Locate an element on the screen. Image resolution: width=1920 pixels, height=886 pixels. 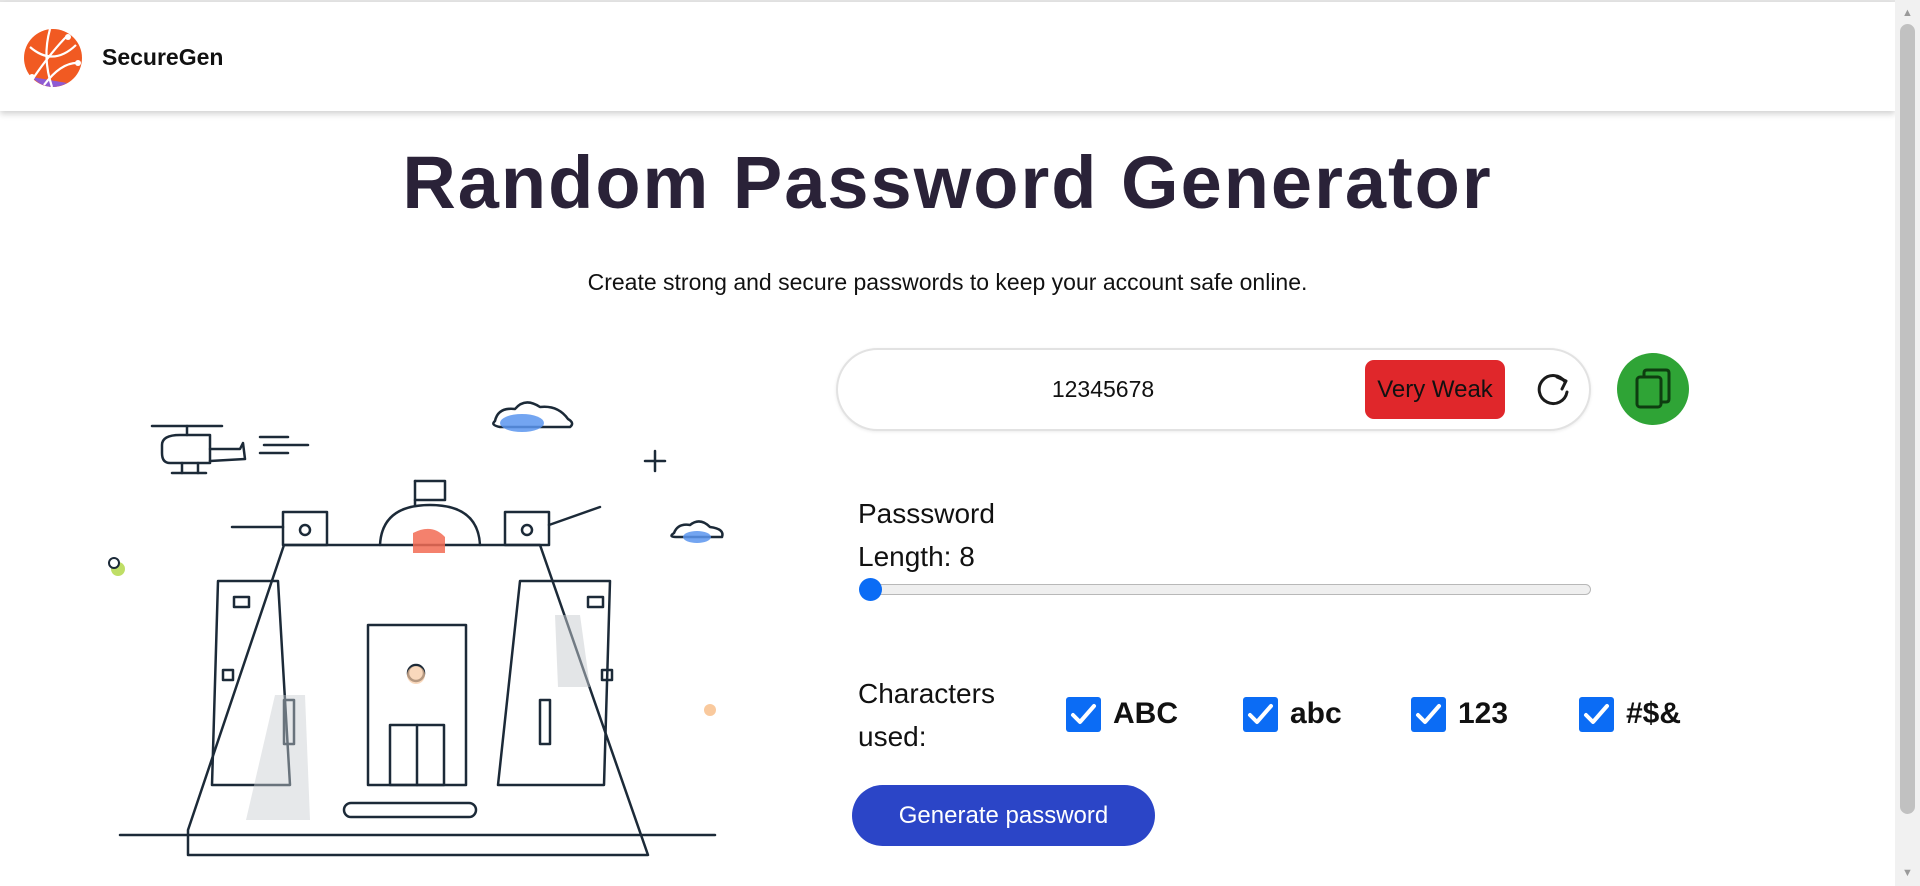
brand-name: SecureGen is located at coordinates (162, 57).